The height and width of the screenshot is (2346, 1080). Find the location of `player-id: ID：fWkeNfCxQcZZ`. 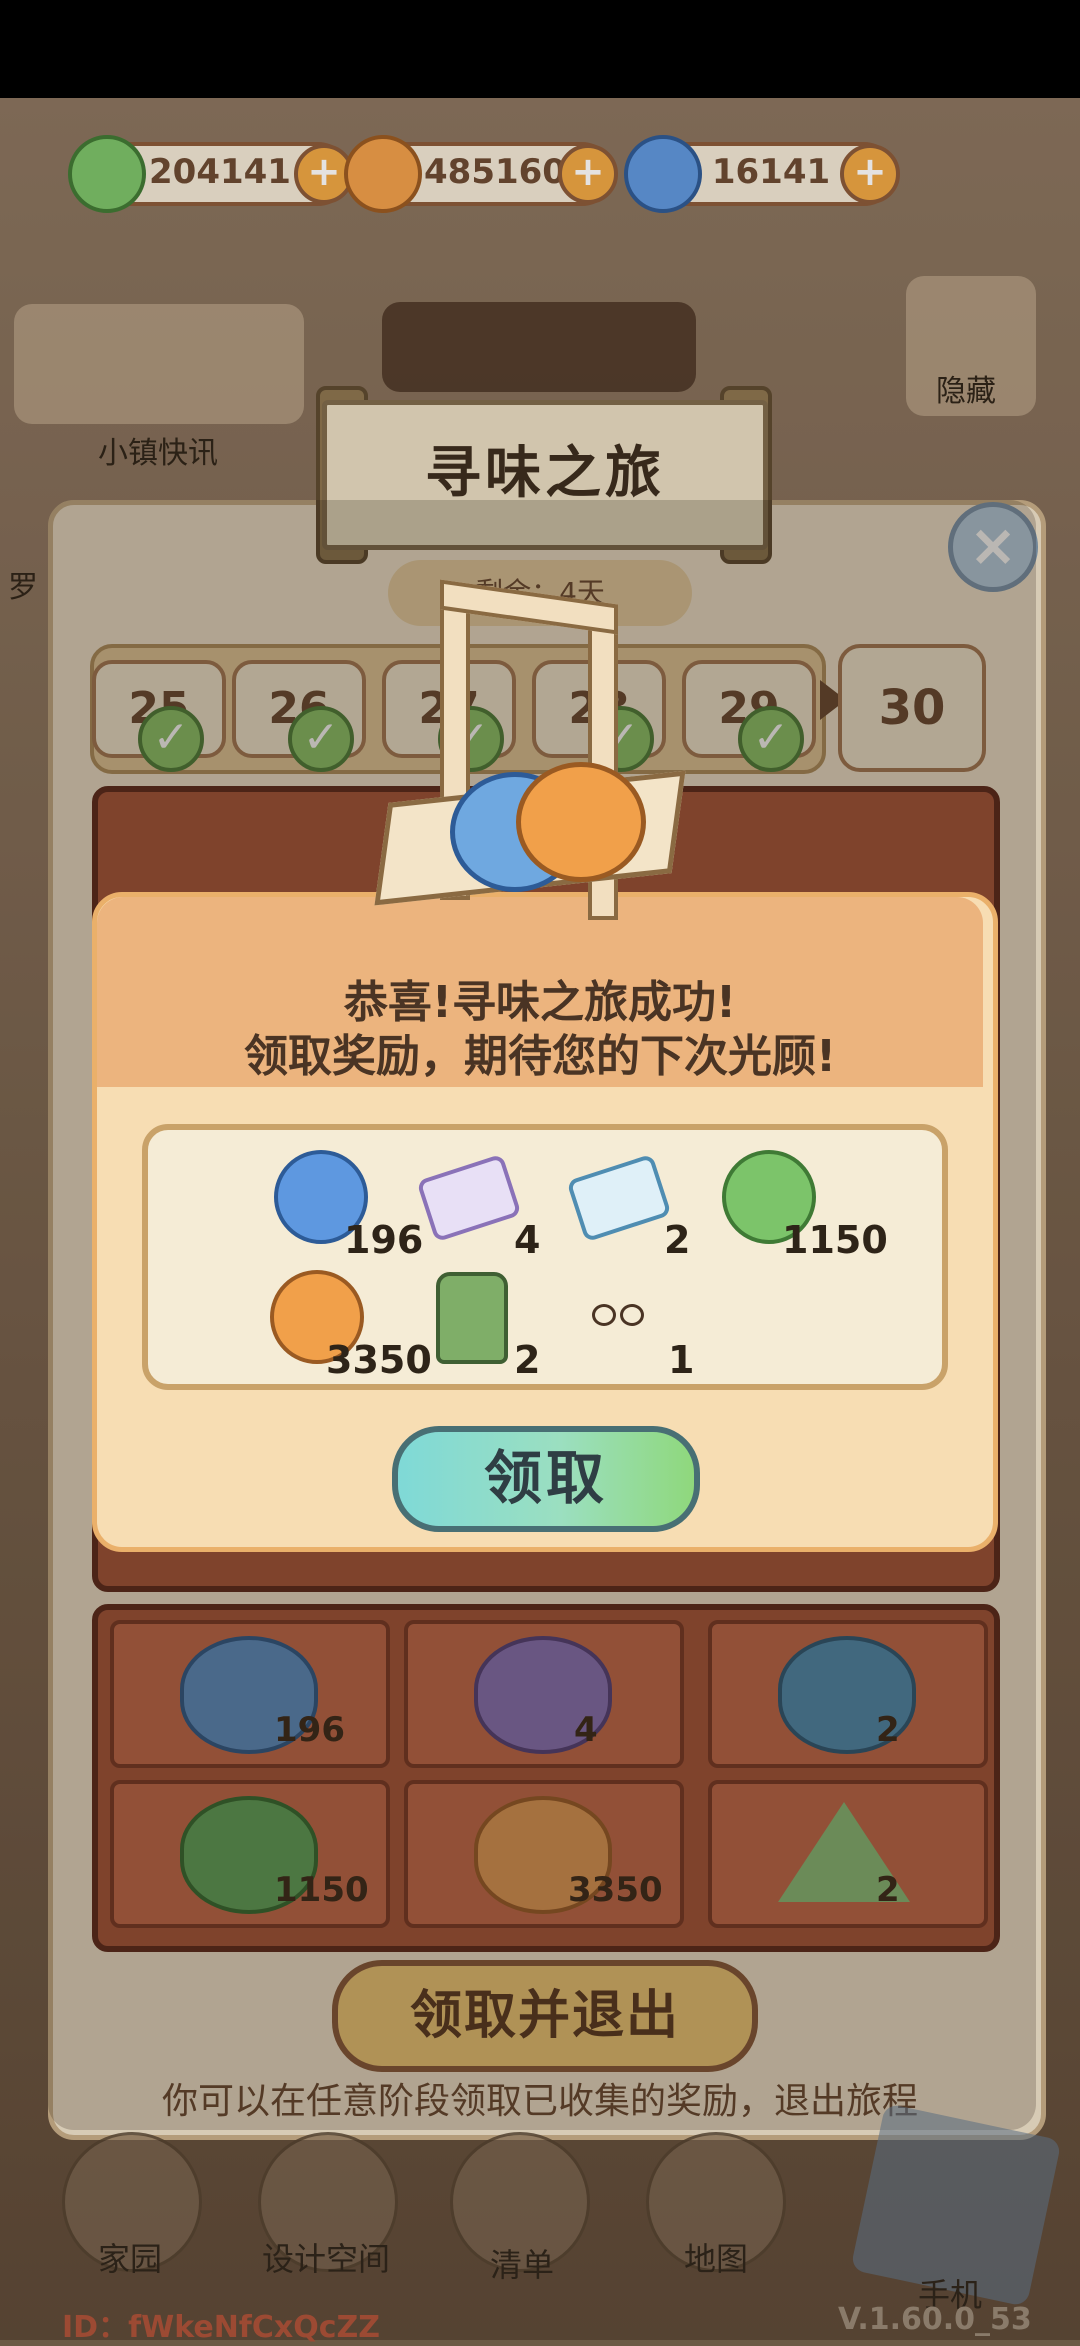

player-id: ID：fWkeNfCxQcZZ is located at coordinates (221, 2327).